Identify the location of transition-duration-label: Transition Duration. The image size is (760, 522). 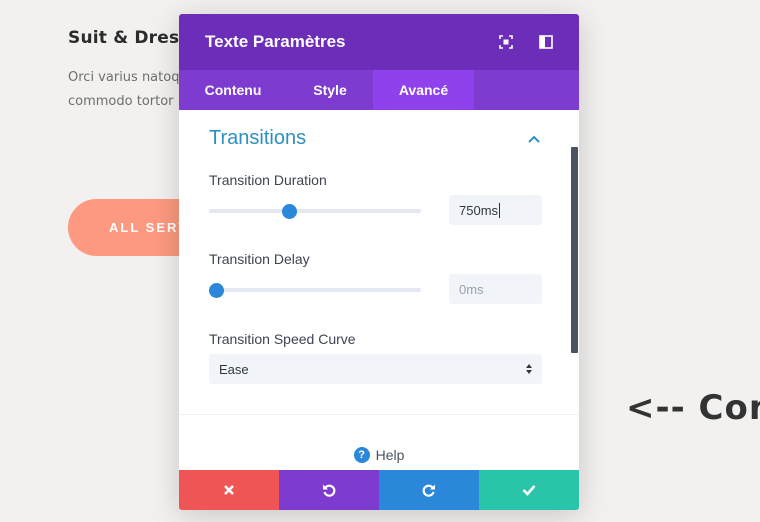
(268, 180).